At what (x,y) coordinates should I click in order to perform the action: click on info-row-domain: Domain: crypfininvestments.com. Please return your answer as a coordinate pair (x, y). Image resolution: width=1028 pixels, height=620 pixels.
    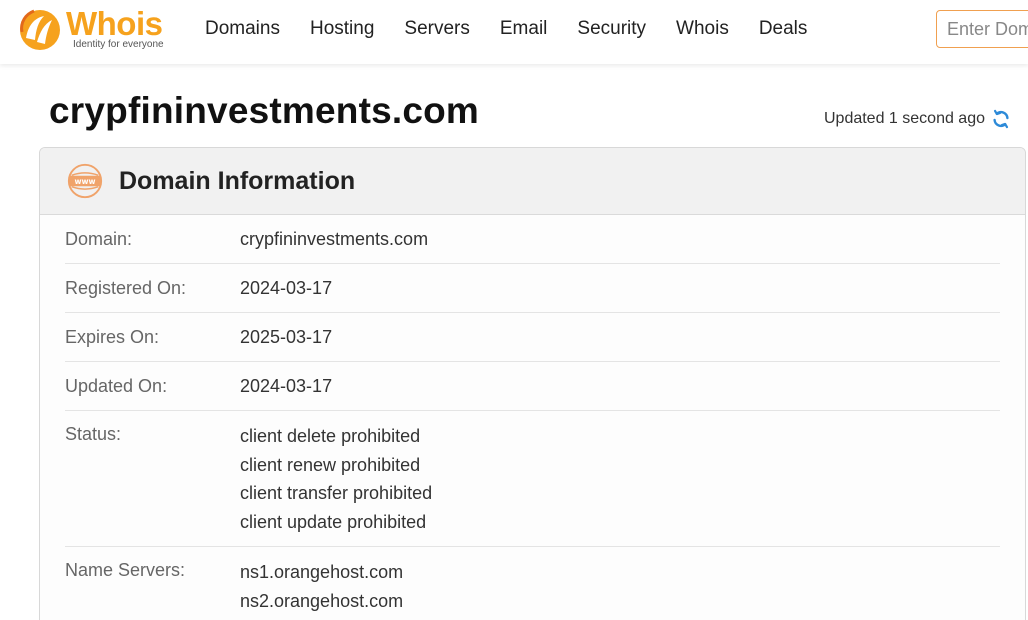
    Looking at the image, I should click on (532, 239).